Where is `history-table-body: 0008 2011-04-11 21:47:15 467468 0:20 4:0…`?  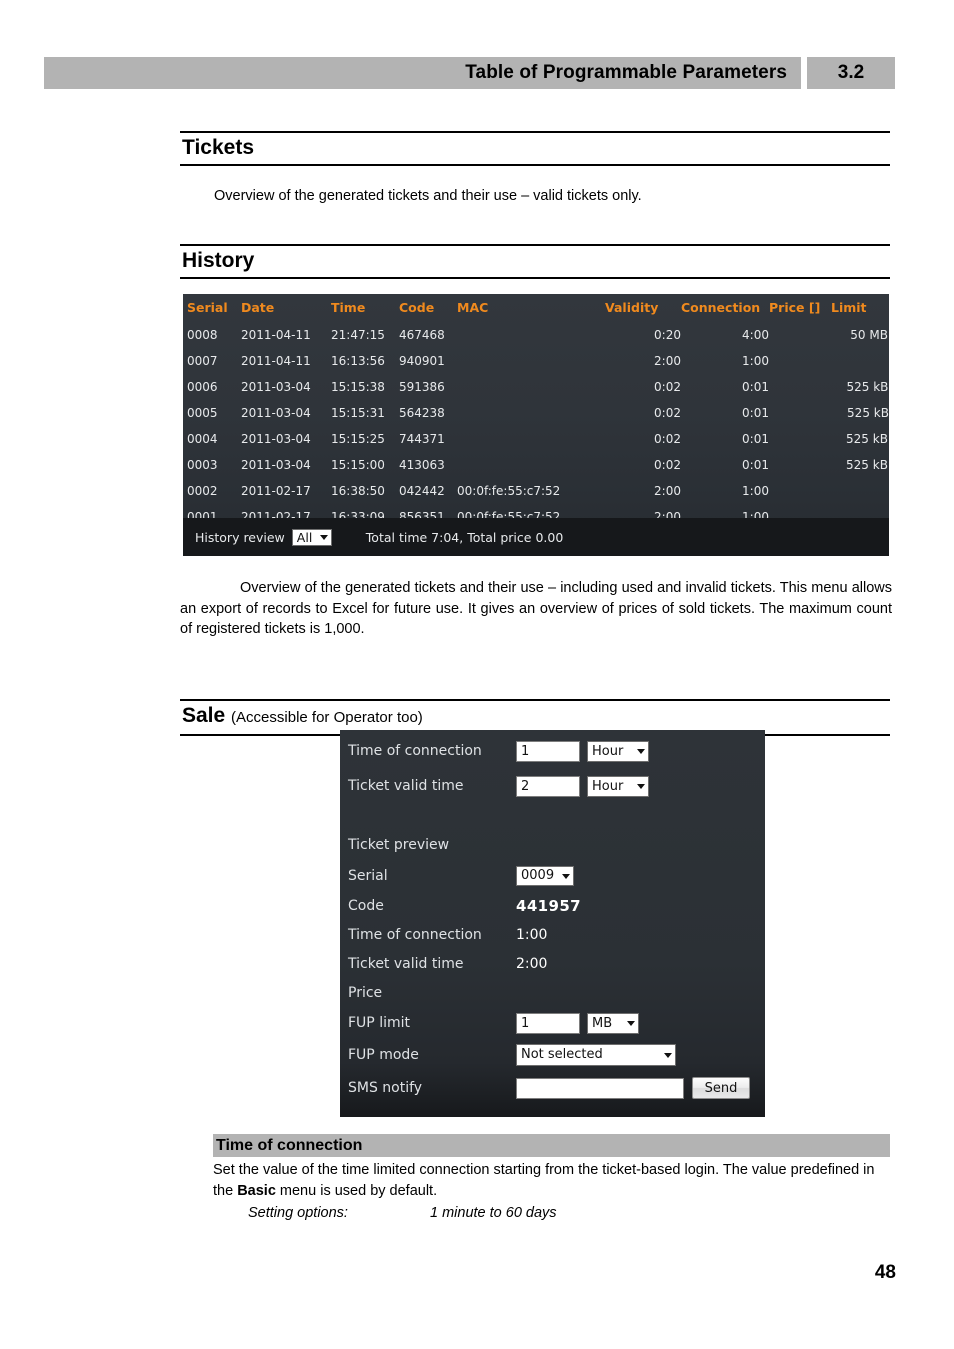 history-table-body: 0008 2011-04-11 21:47:15 467468 0:20 4:0… is located at coordinates (536, 426).